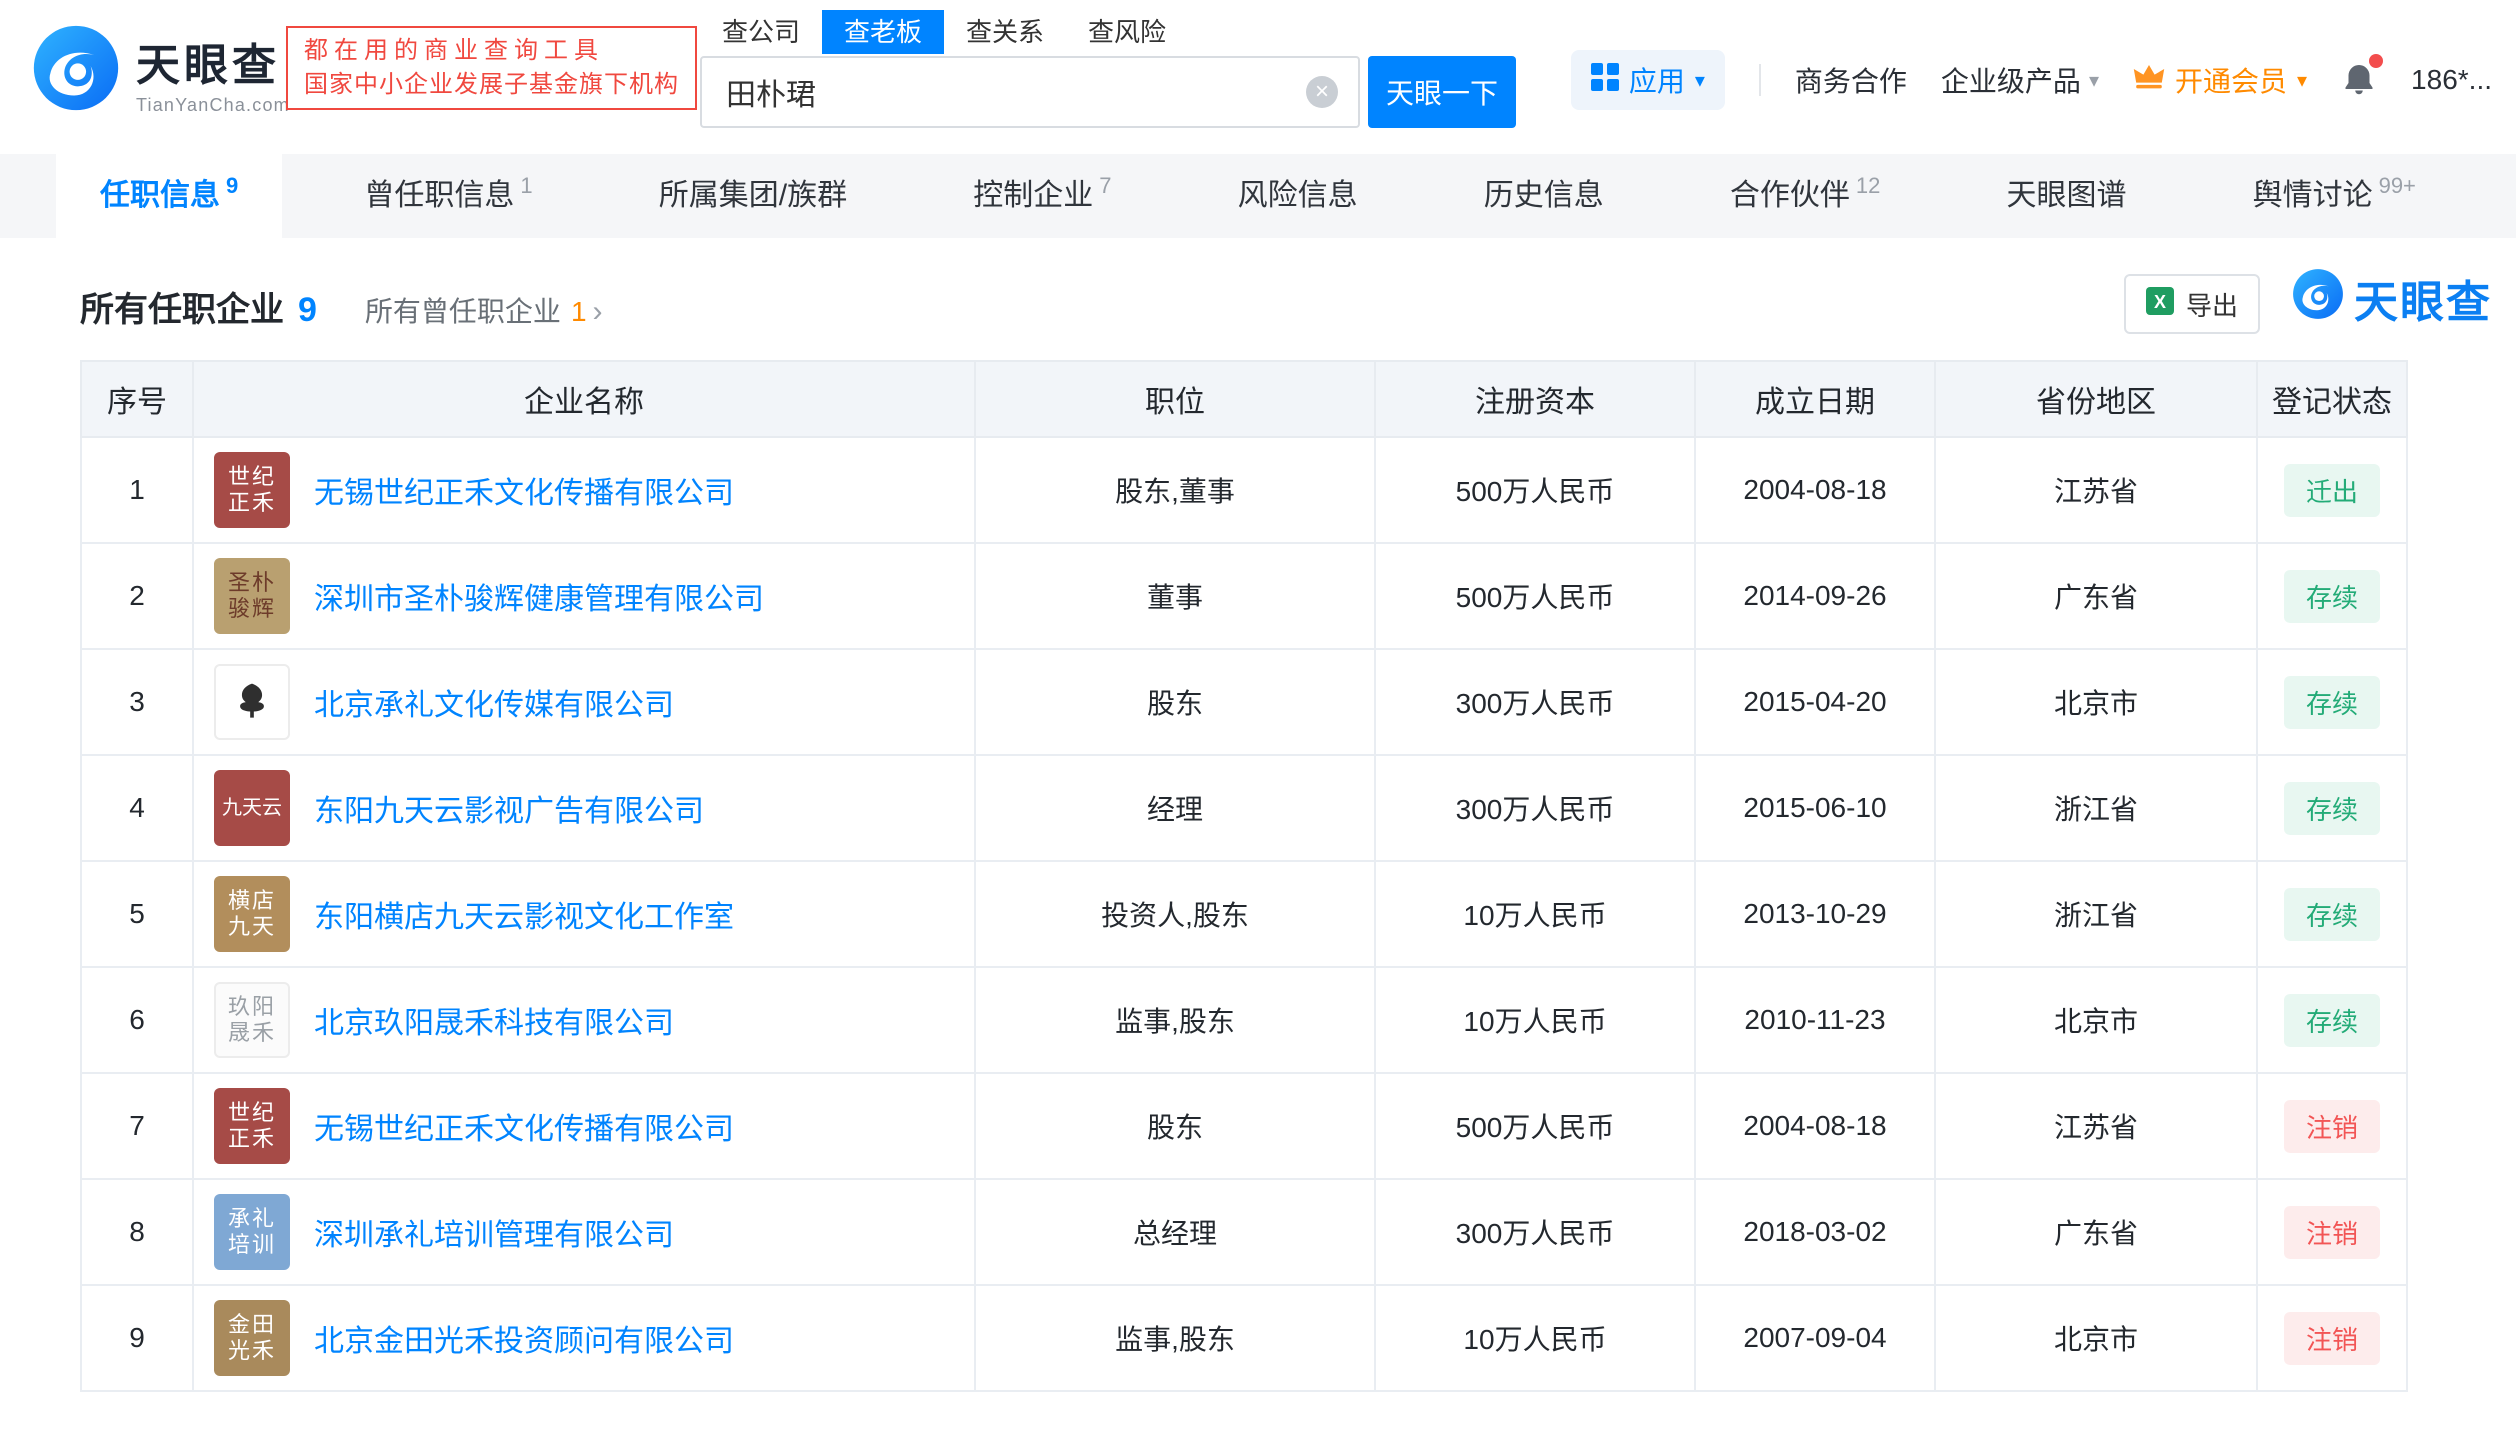 This screenshot has width=2516, height=1444. What do you see at coordinates (1175, 490) in the screenshot?
I see `position-cell: 股东,董事` at bounding box center [1175, 490].